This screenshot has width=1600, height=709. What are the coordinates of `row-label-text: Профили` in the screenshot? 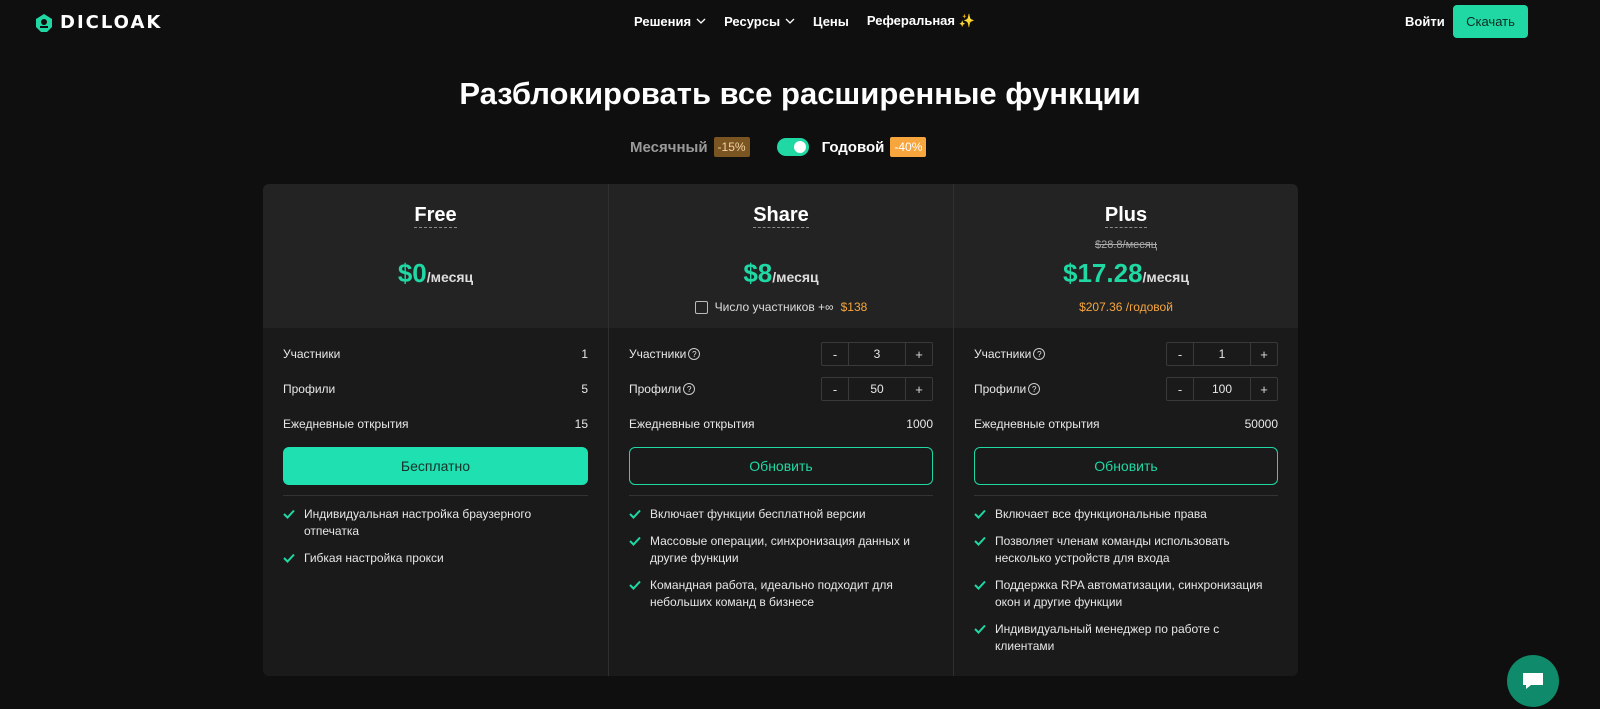 It's located at (655, 389).